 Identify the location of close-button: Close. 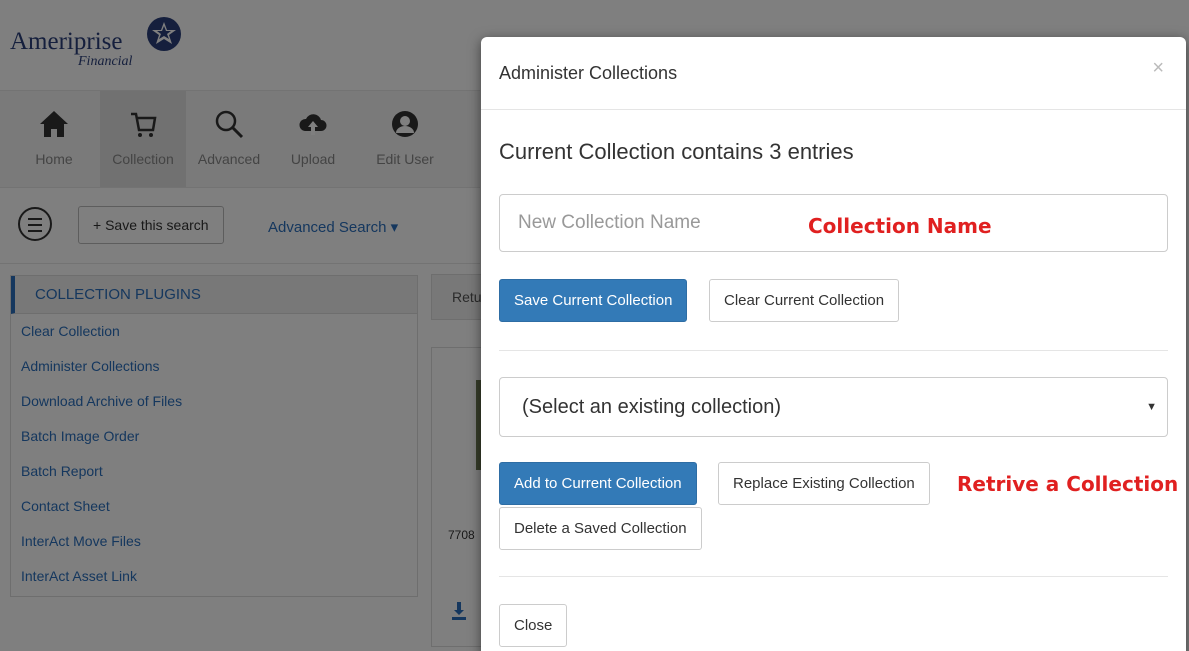
(533, 625).